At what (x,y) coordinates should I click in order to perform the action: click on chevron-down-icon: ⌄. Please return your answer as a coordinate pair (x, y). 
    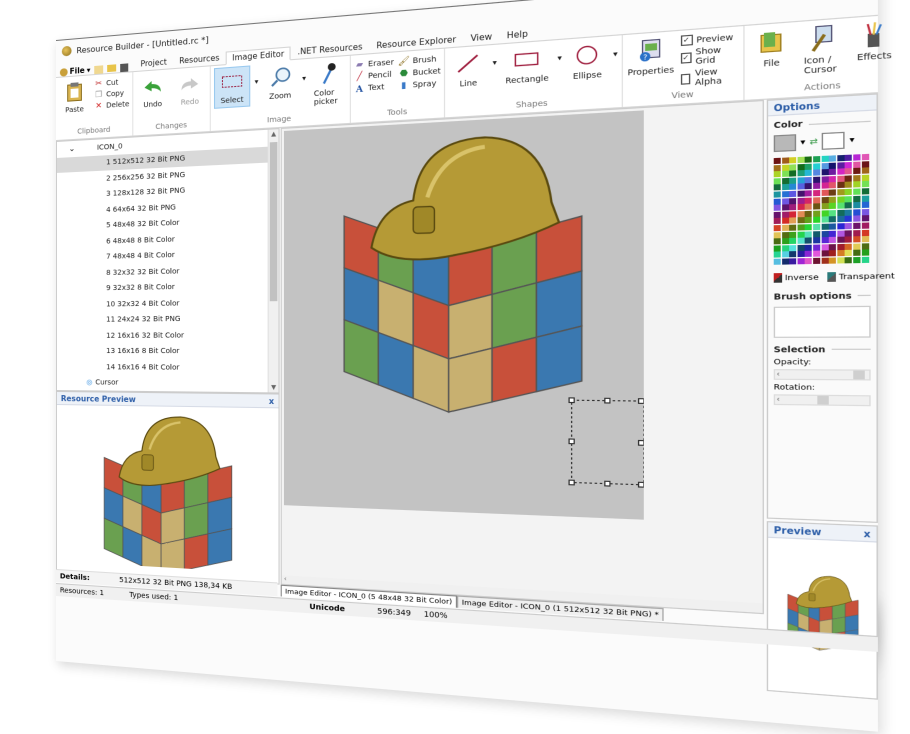
    Looking at the image, I should click on (72, 148).